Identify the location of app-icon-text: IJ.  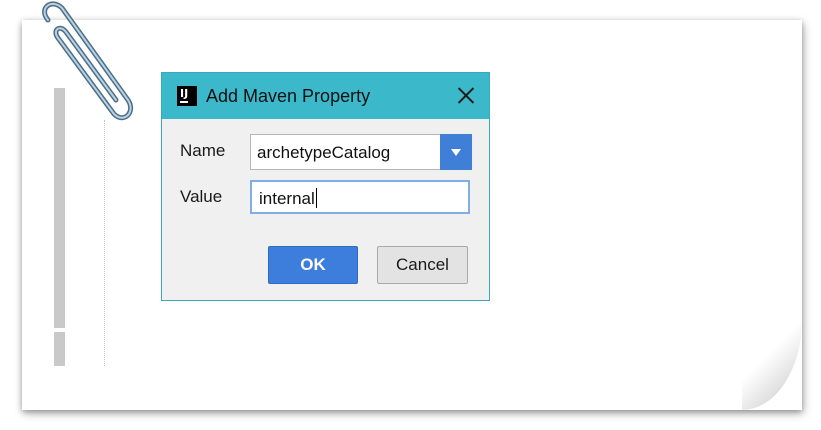
(184, 93).